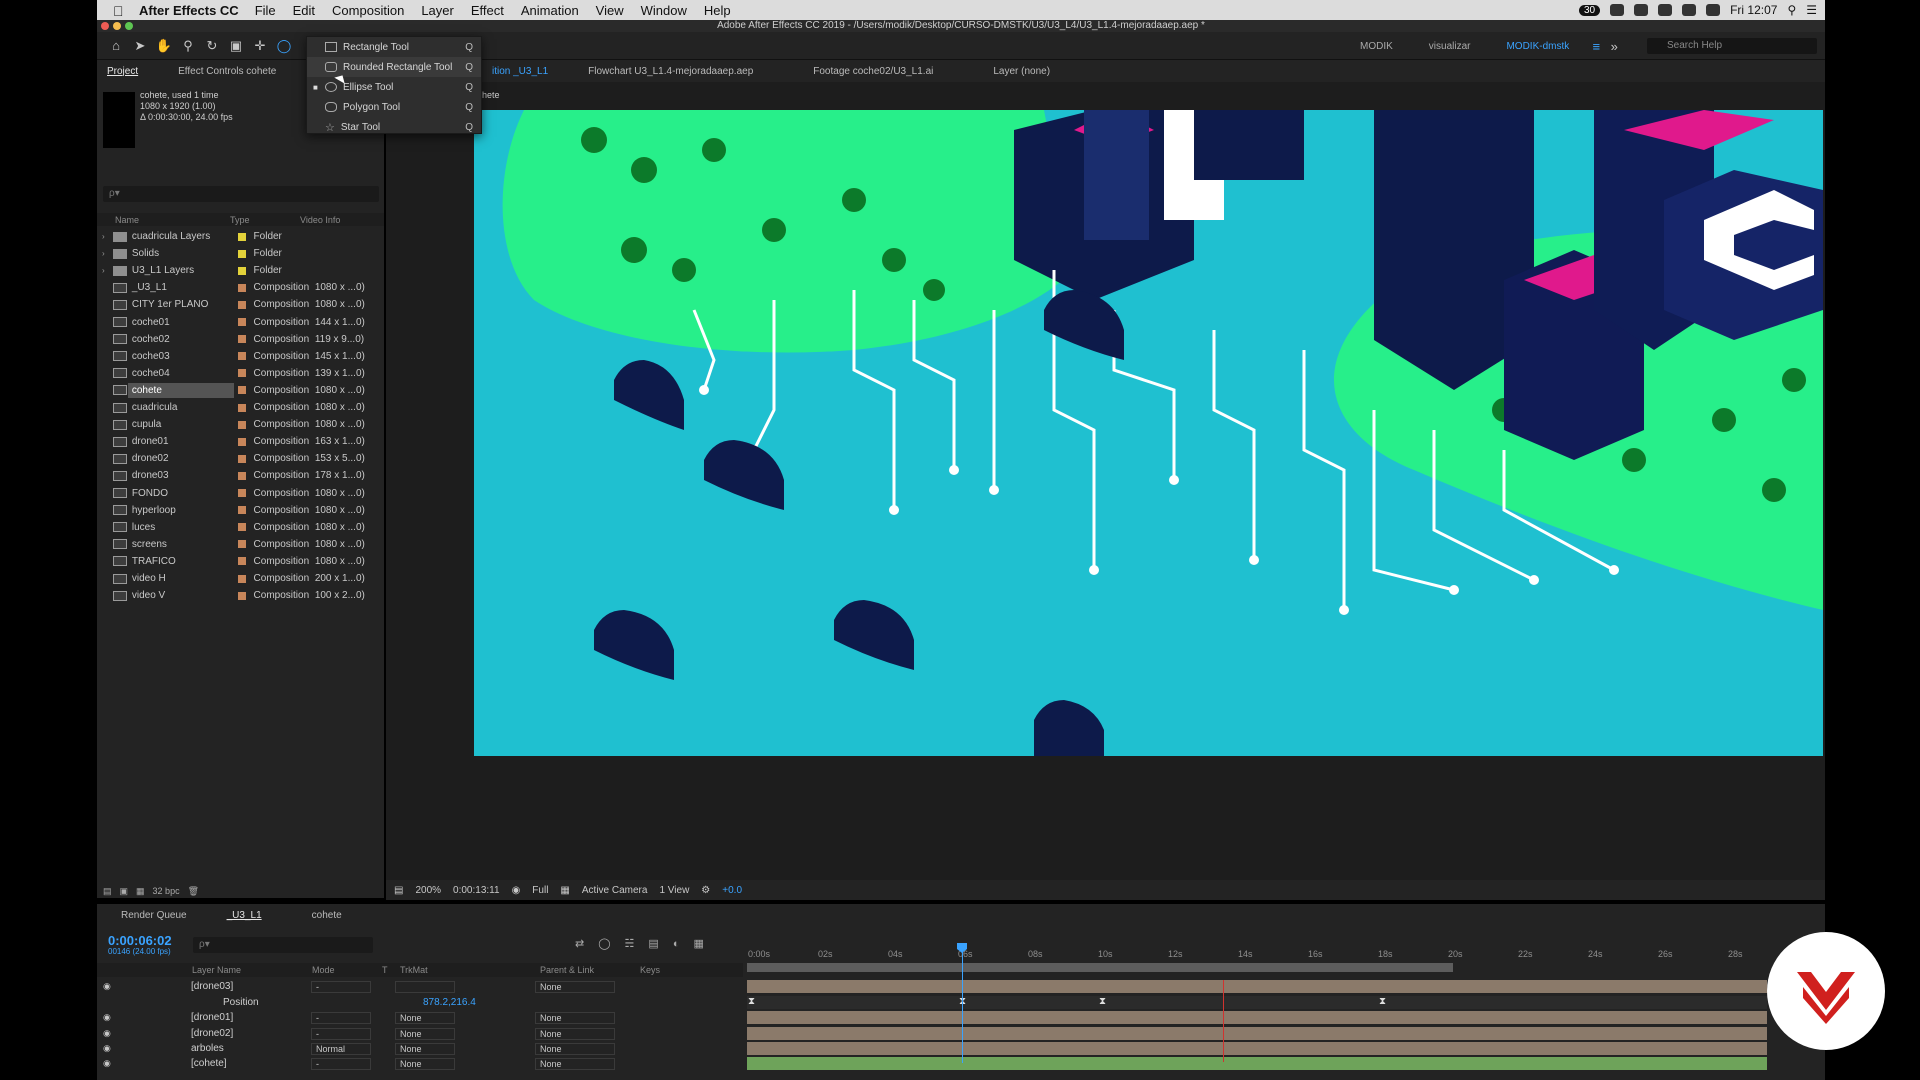 The height and width of the screenshot is (1080, 1920). What do you see at coordinates (117, 26) in the screenshot?
I see `minimize-window-button` at bounding box center [117, 26].